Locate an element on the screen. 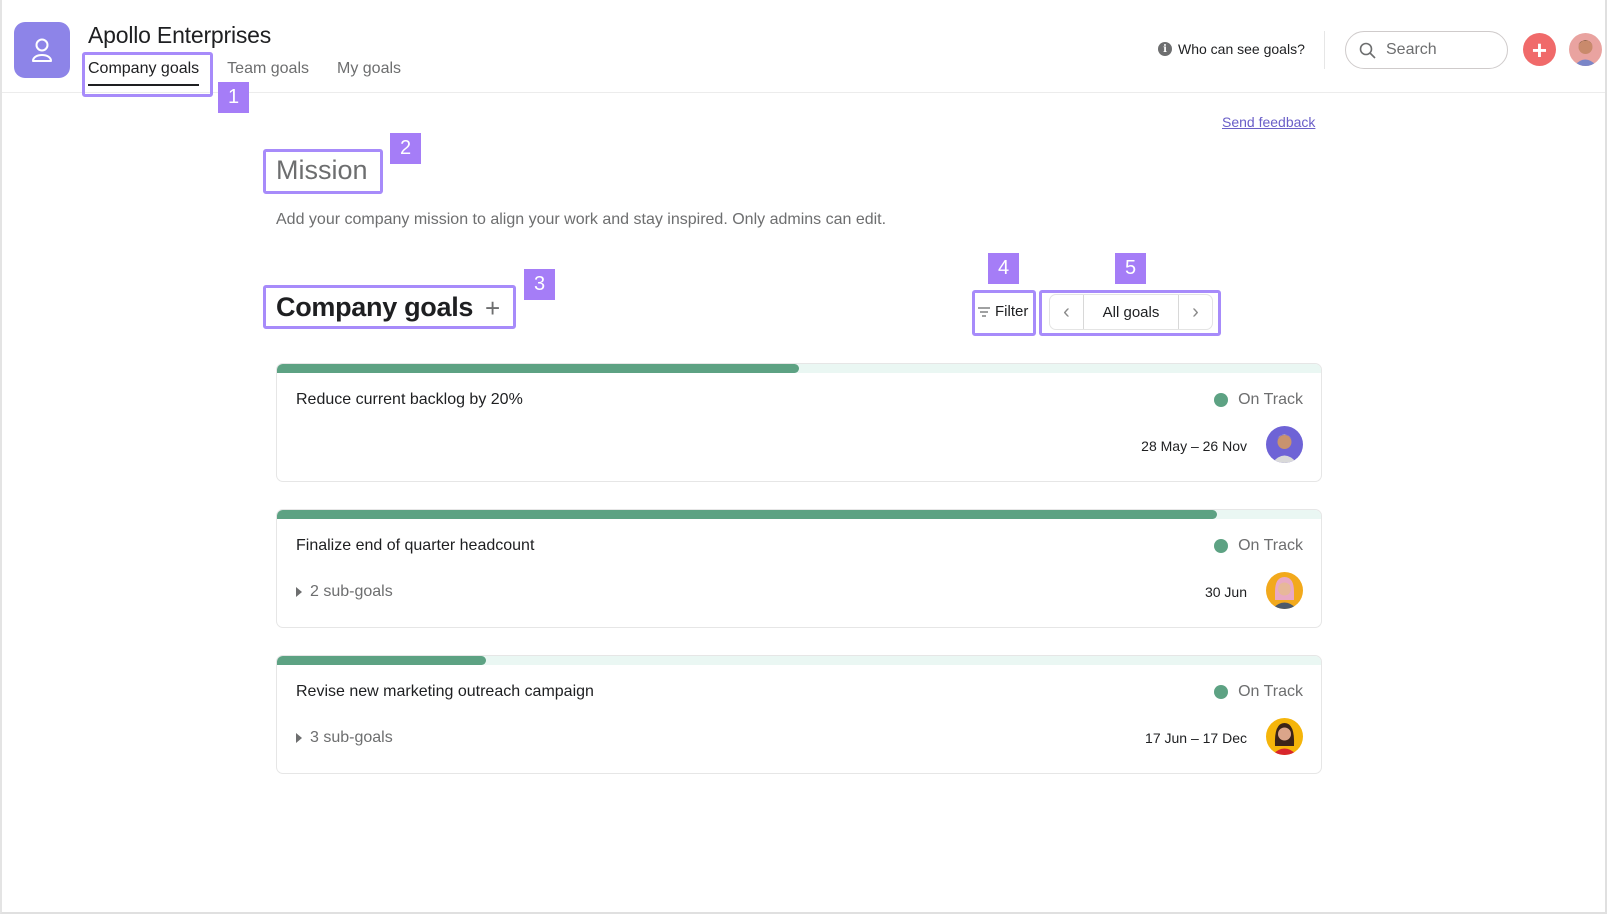 The image size is (1610, 914). goal-dates: 17 Jun – 17 Dec is located at coordinates (1196, 738).